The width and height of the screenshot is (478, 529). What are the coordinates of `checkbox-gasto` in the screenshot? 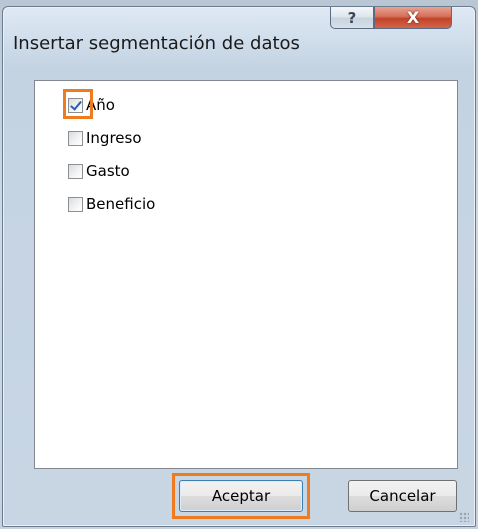 It's located at (75, 171).